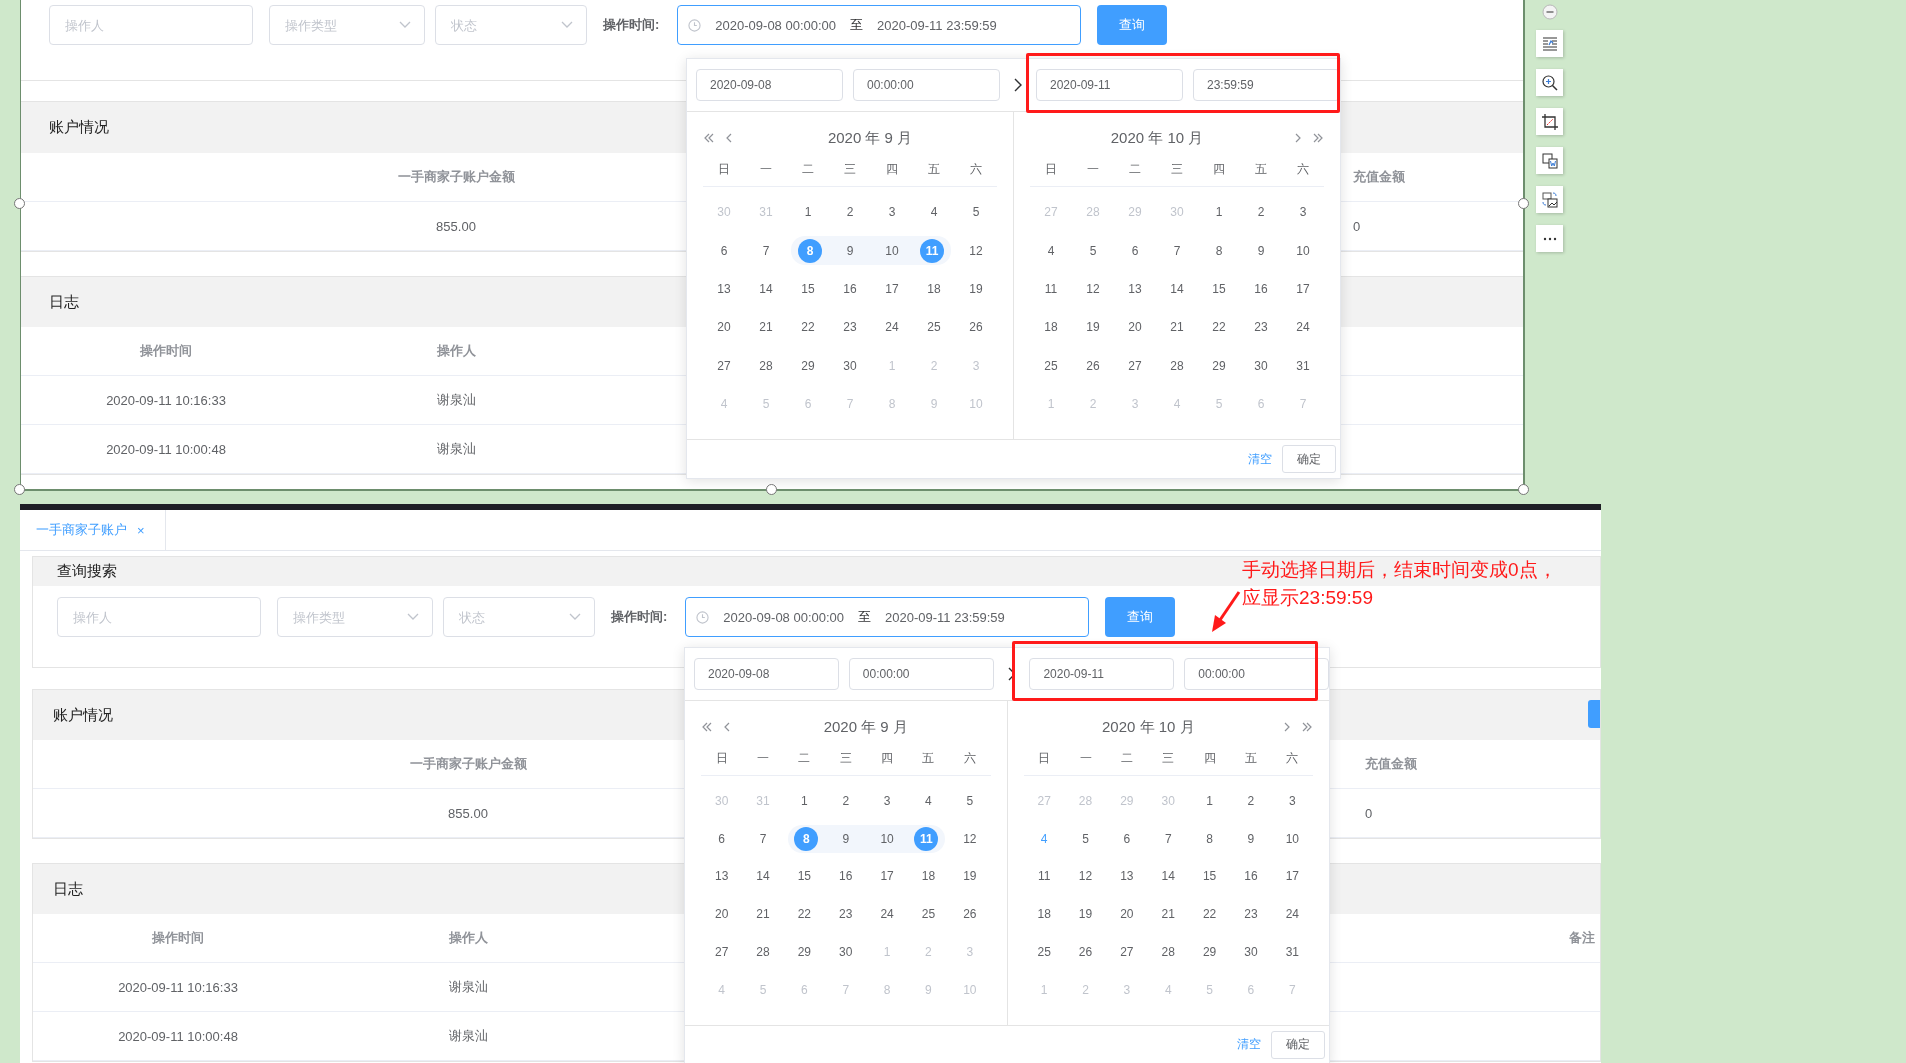 This screenshot has height=1063, width=1906. What do you see at coordinates (1549, 121) in the screenshot?
I see `crop-icon` at bounding box center [1549, 121].